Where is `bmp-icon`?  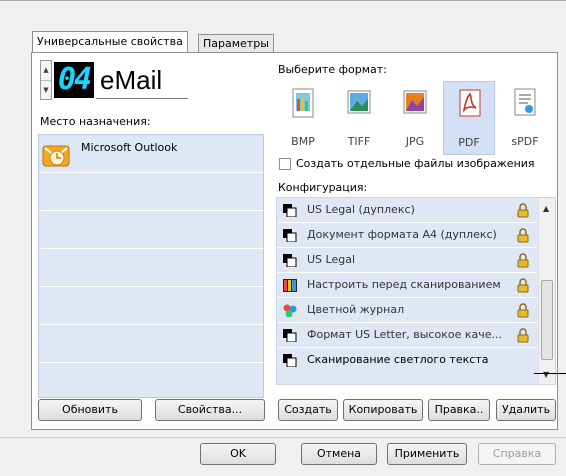
bmp-icon is located at coordinates (303, 103).